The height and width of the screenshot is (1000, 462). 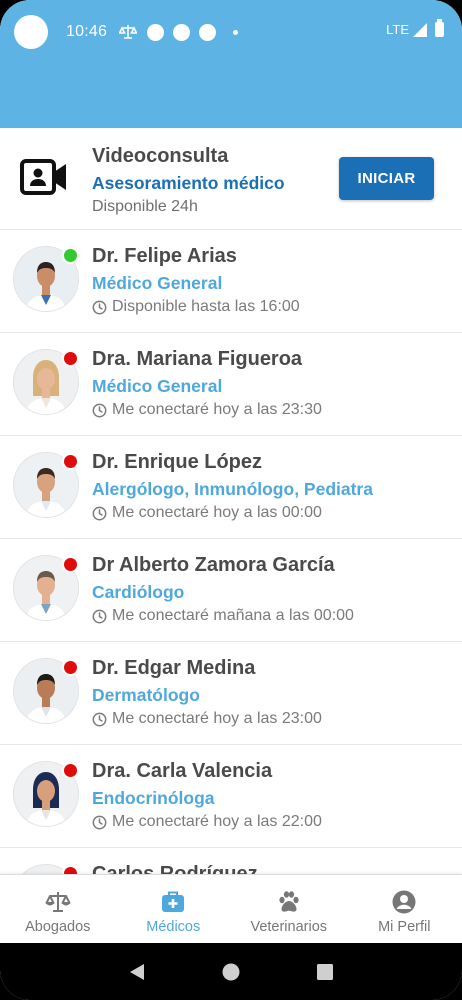 What do you see at coordinates (128, 32) in the screenshot?
I see `scale-notification-icon` at bounding box center [128, 32].